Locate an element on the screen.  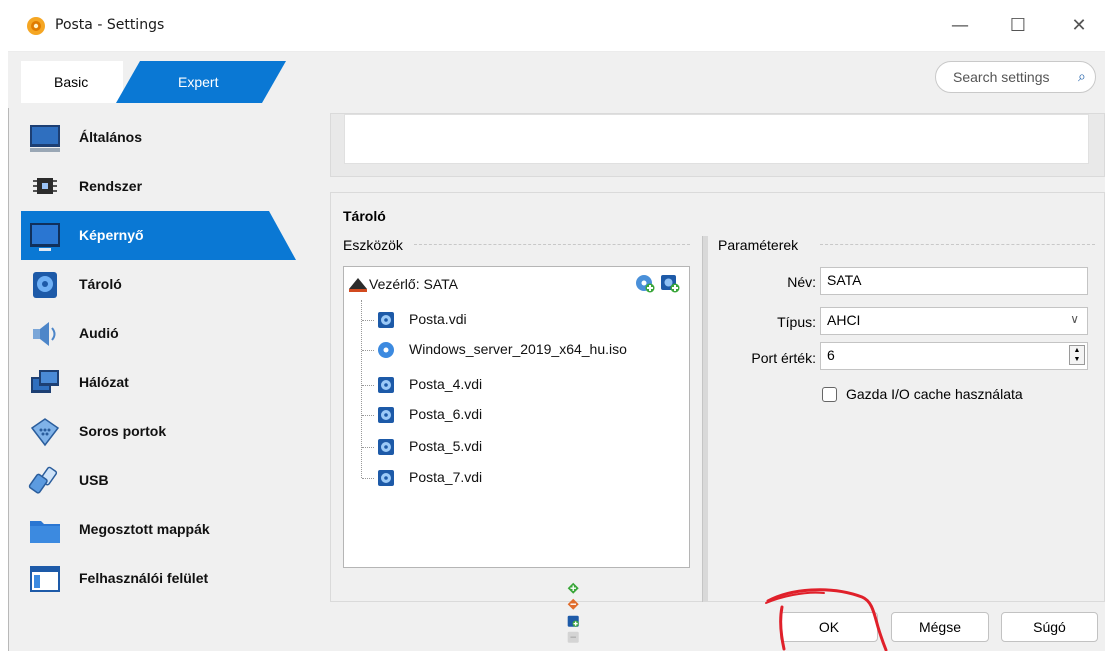
disk-icon is located at coordinates (45, 285).